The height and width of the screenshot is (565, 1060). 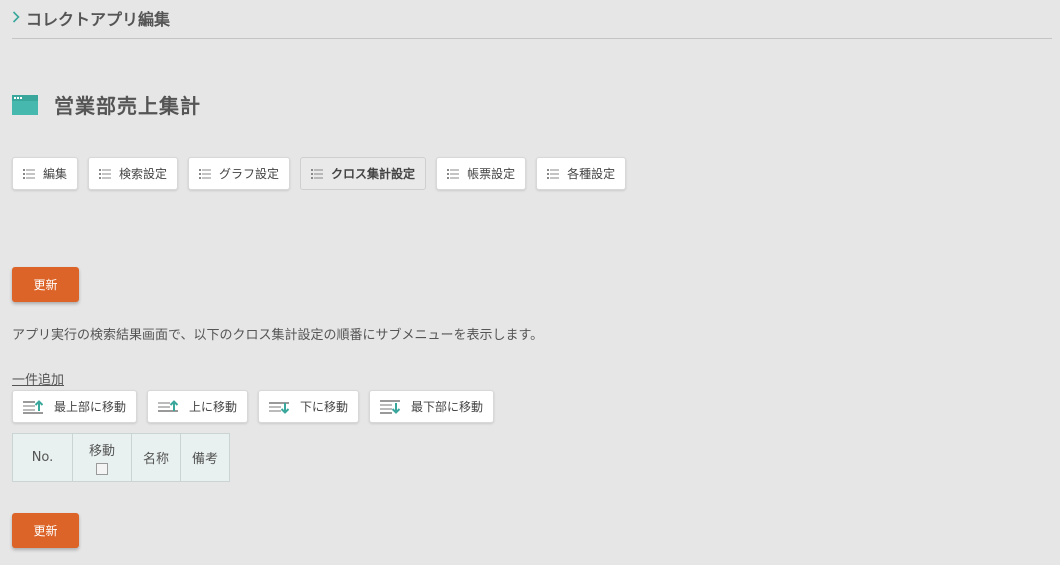 I want to click on move-button-label: 上に移動, so click(x=213, y=407).